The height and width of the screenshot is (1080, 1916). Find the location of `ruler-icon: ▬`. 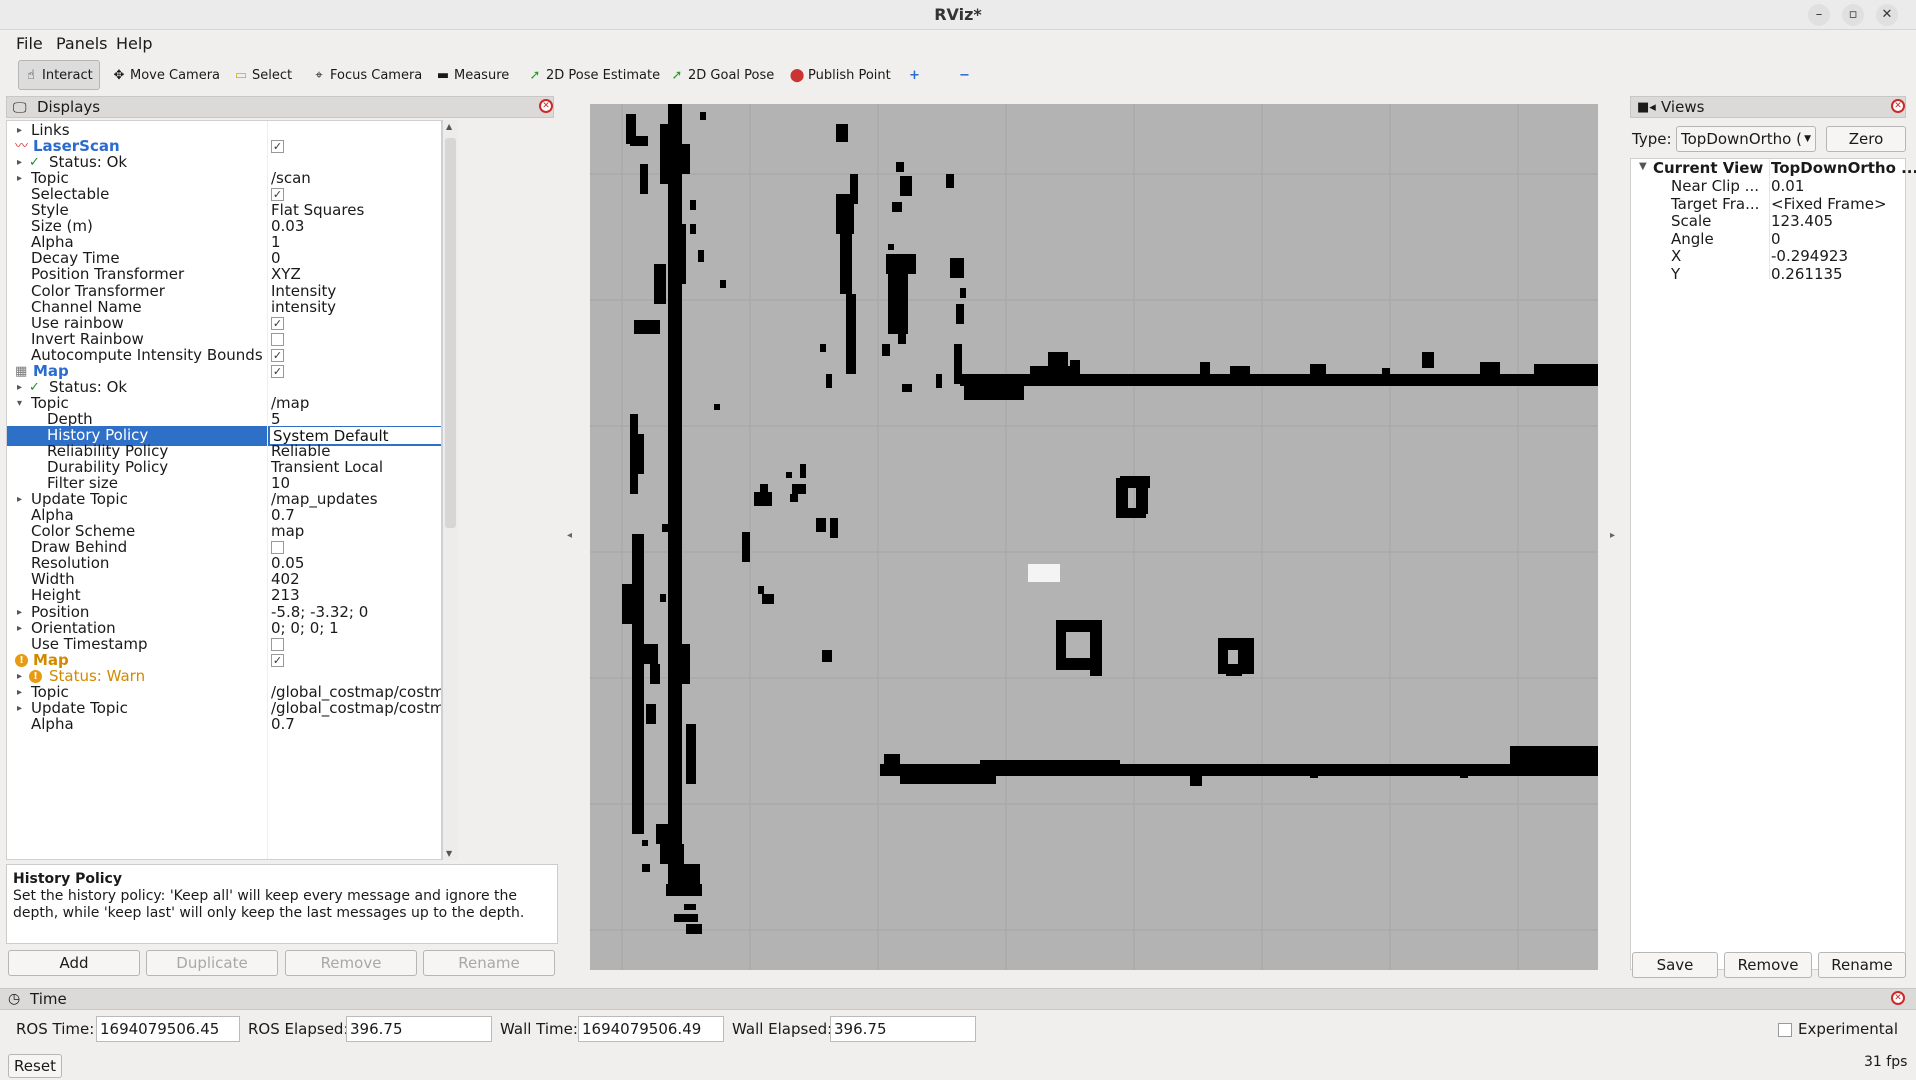

ruler-icon: ▬ is located at coordinates (443, 75).